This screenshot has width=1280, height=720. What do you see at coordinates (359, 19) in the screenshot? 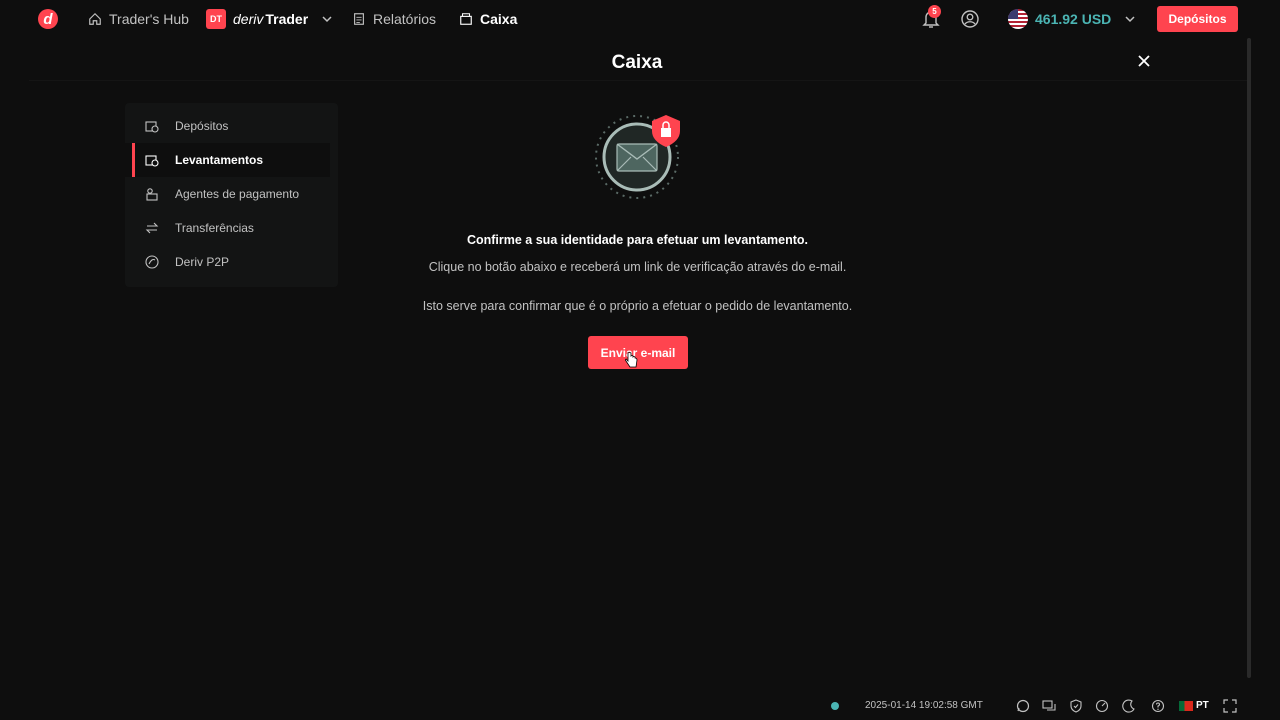
I see `reports-icon` at bounding box center [359, 19].